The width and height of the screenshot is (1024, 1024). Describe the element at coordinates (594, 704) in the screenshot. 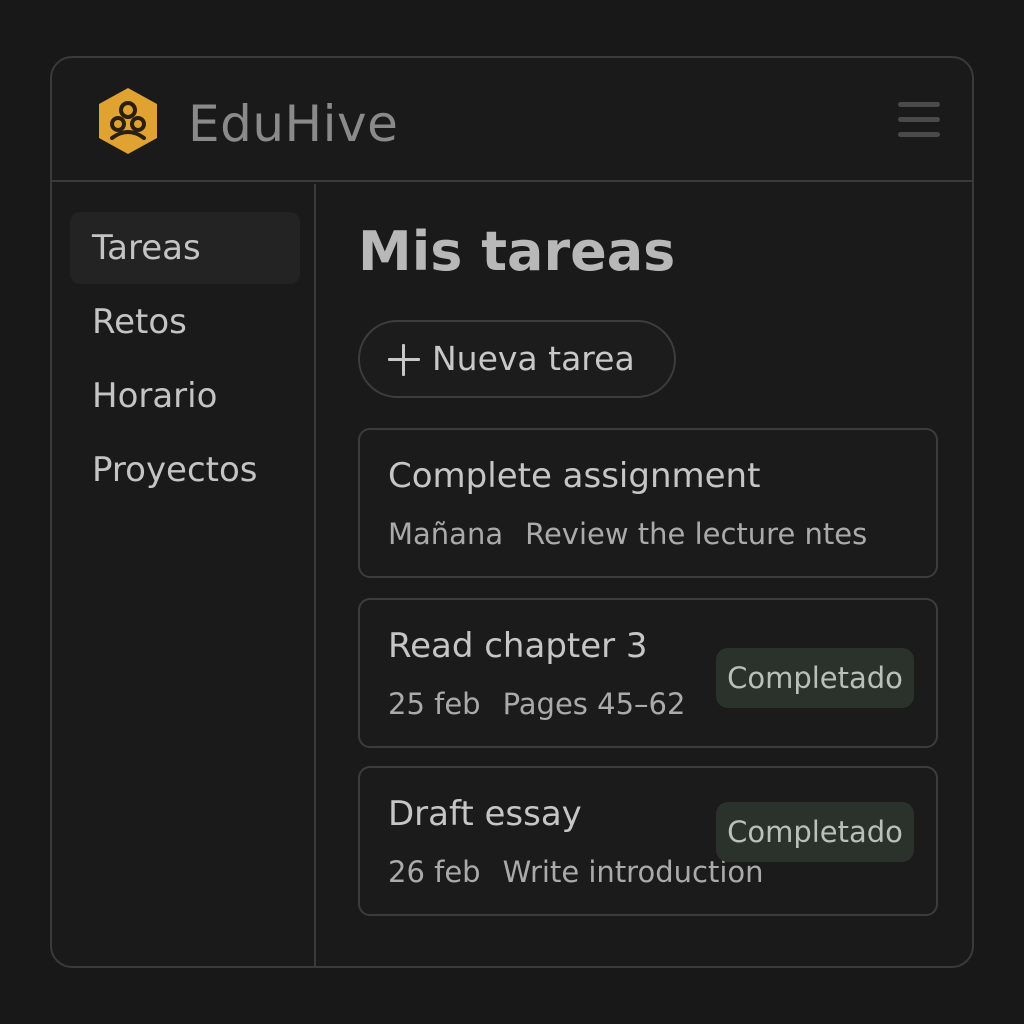

I see `task-note: Pages 45–62` at that location.